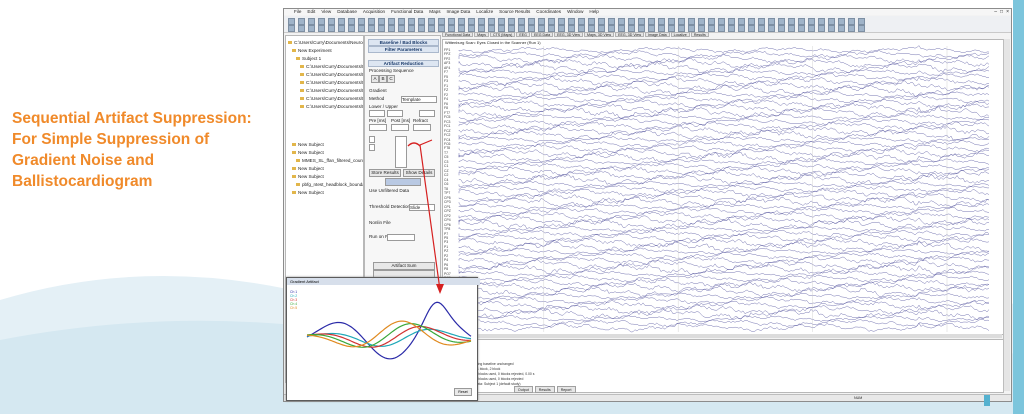 Image resolution: width=1024 pixels, height=414 pixels. I want to click on artifact-sum-button: Artifact Sum, so click(404, 266).